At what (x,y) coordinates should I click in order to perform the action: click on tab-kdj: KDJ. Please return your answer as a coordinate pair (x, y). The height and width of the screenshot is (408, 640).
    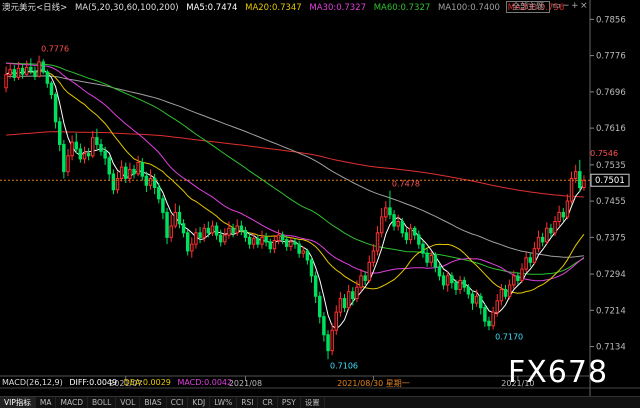
    Looking at the image, I should click on (199, 402).